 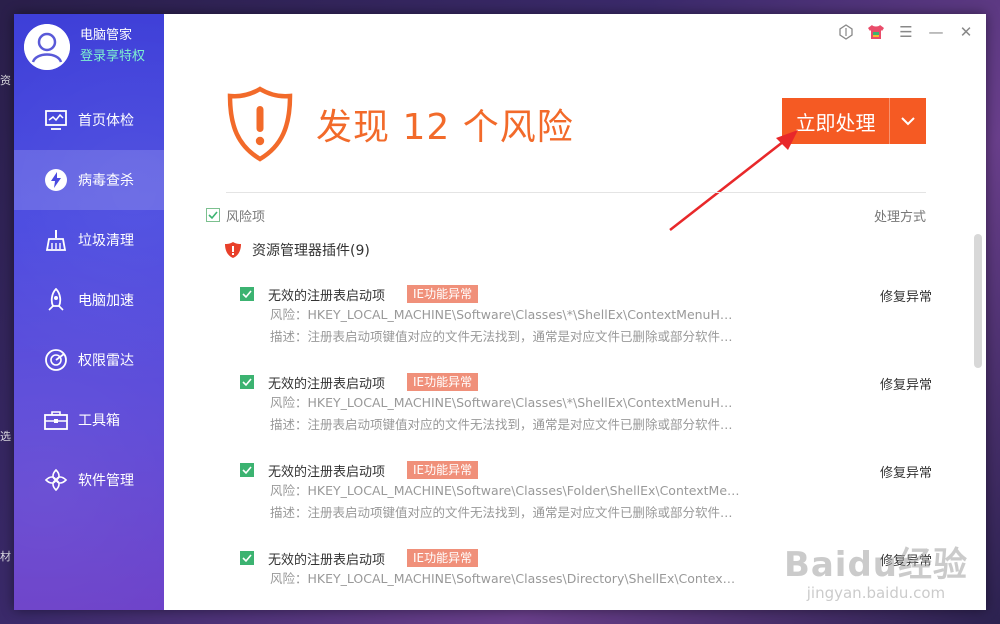 I want to click on shield-alert-icon, so click(x=233, y=250).